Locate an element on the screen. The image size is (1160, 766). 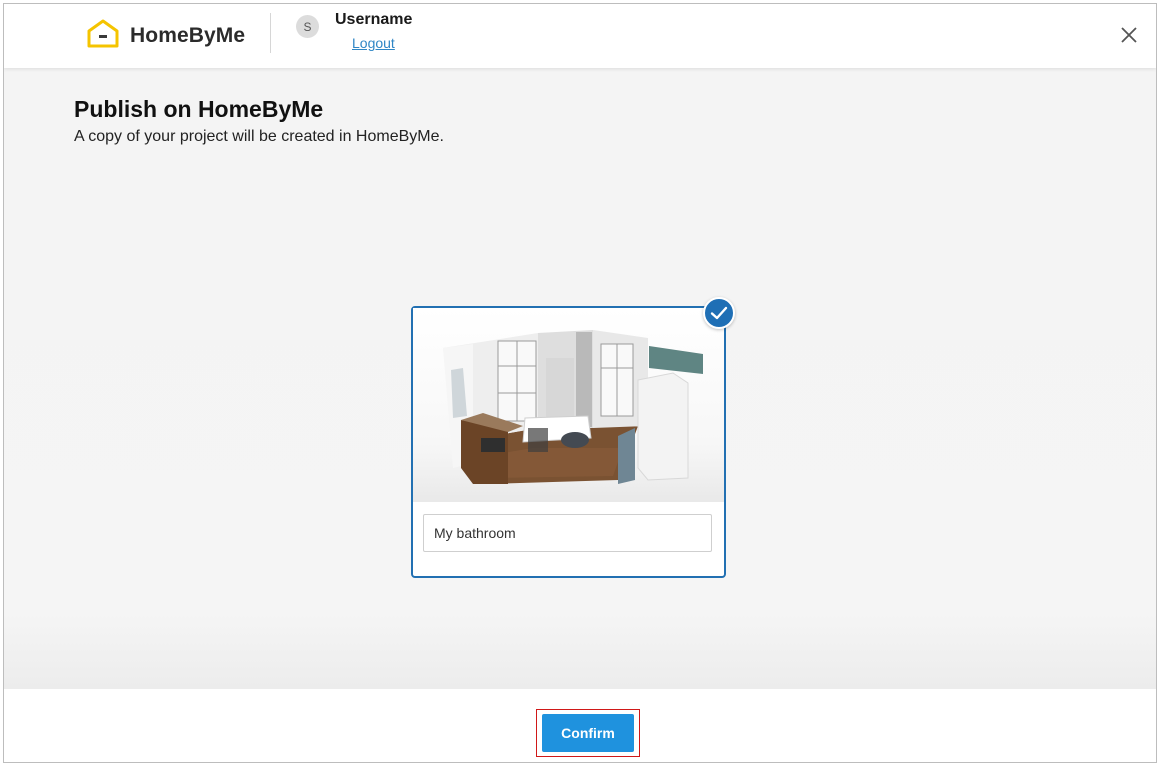
page-title: Publish on HomeByMe is located at coordinates (199, 109).